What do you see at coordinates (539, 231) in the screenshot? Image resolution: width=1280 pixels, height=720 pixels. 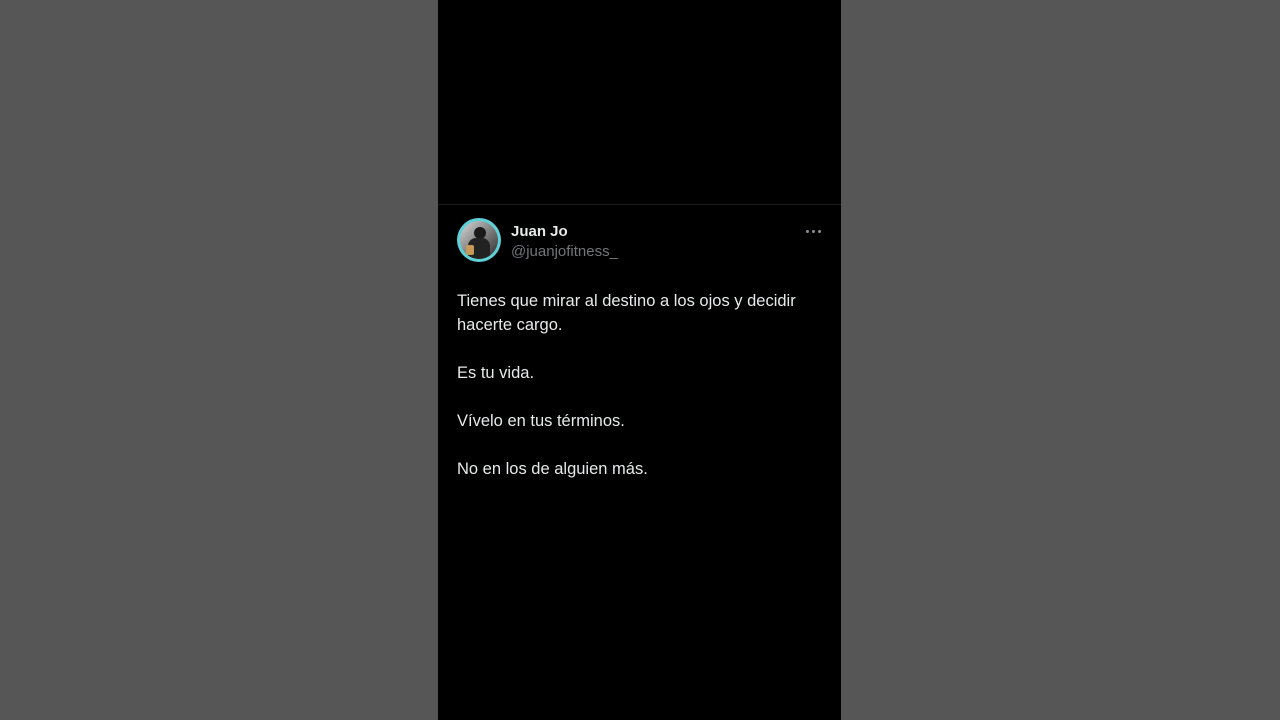 I see `author-name: Juan Jo` at bounding box center [539, 231].